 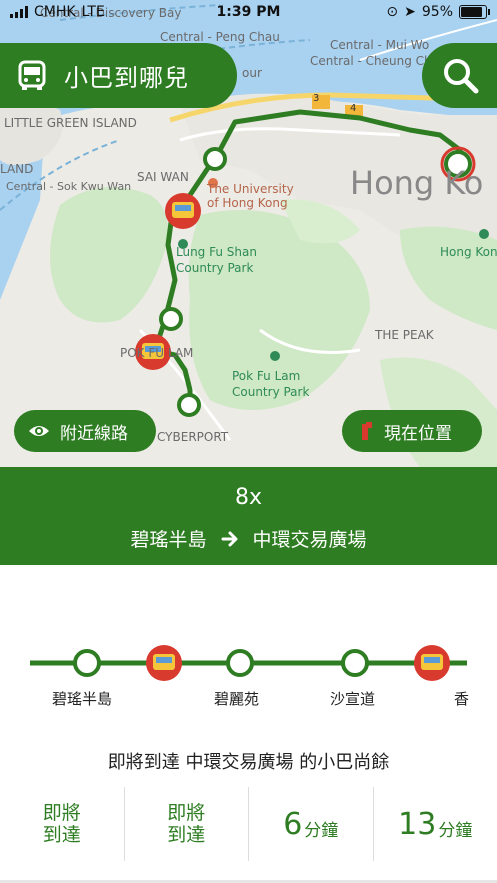 I want to click on eye-icon, so click(x=39, y=431).